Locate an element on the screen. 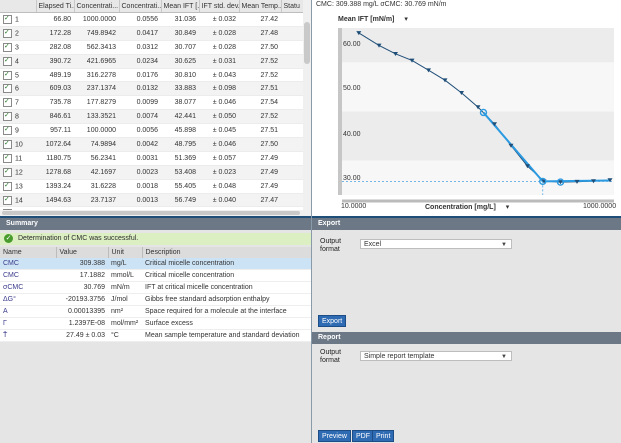 Image resolution: width=621 pixels, height=443 pixels. table-cell-temp: 27.42 is located at coordinates (260, 19).